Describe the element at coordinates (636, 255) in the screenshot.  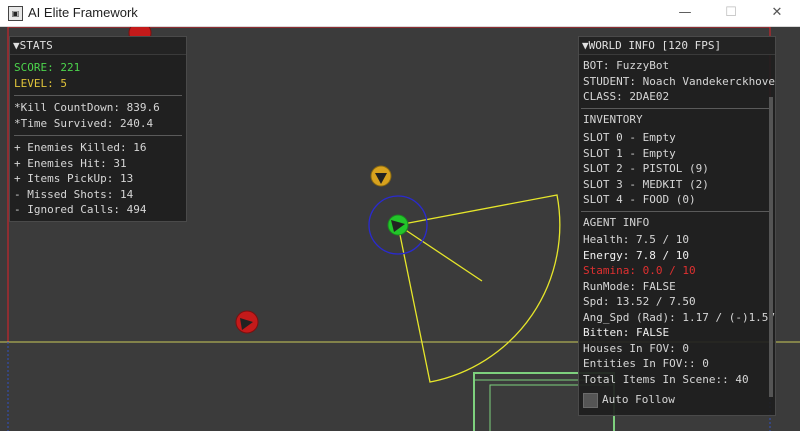
I see `energy-label: Energy: 7.8 / 10` at that location.